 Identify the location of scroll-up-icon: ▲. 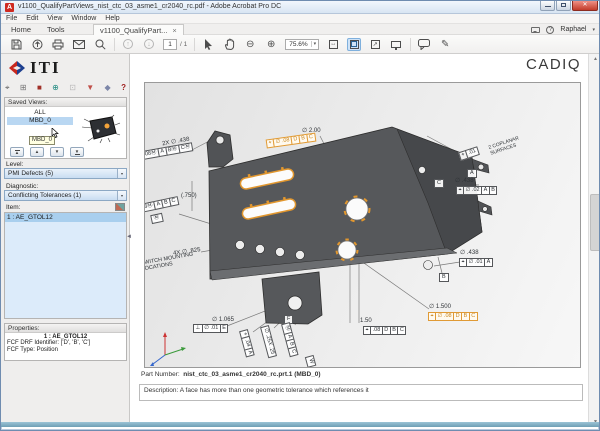
(594, 59).